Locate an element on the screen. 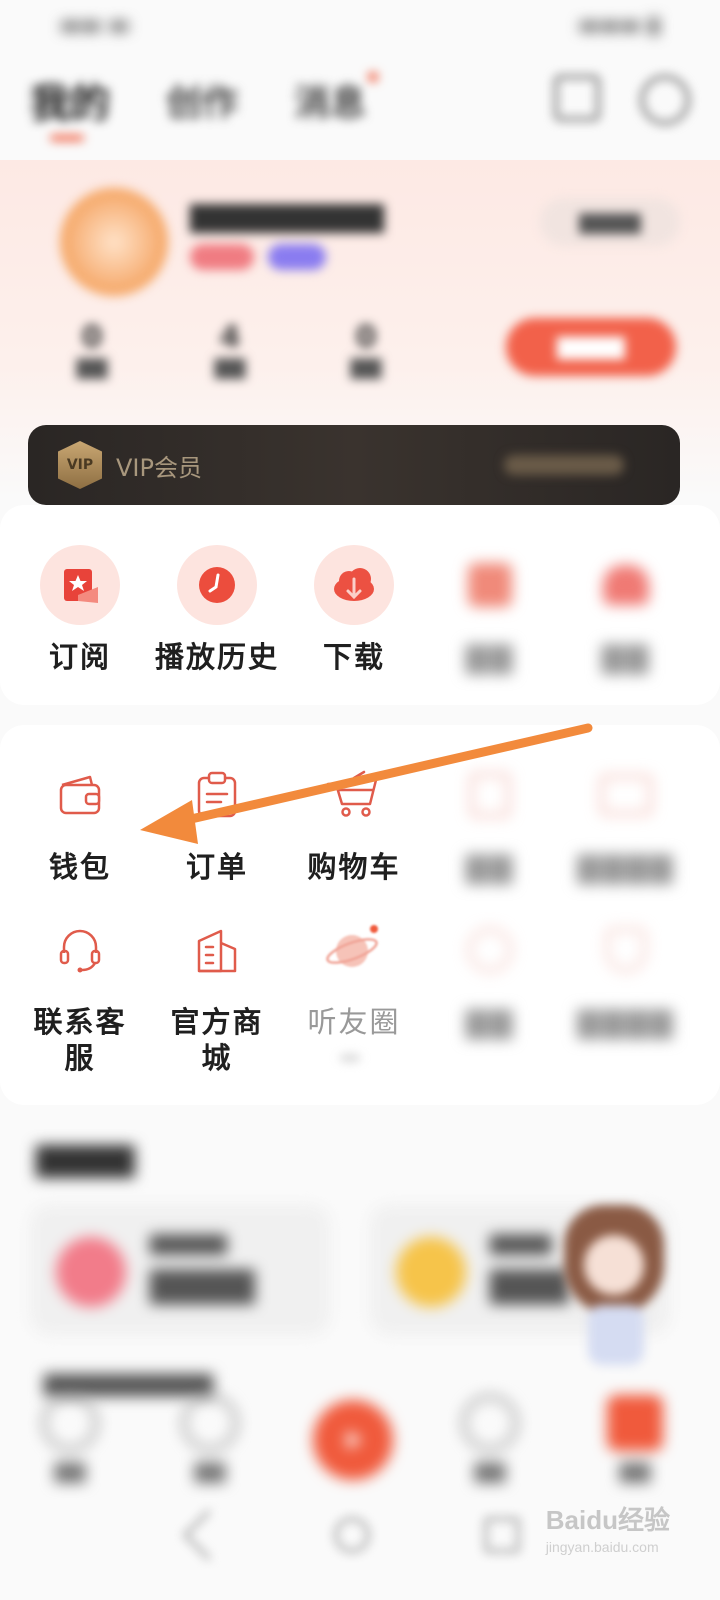  quick-item-5-label: ▇▇ is located at coordinates (626, 657).